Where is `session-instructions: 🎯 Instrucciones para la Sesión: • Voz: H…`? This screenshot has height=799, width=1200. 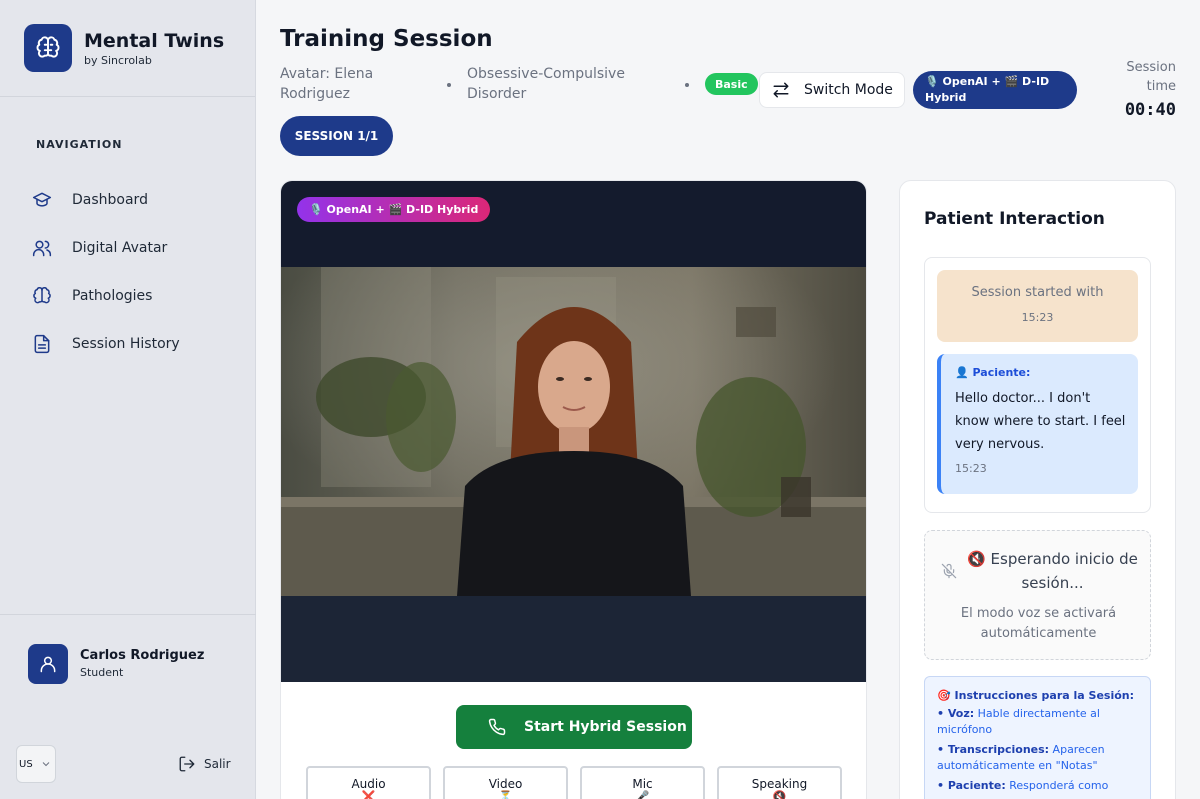 session-instructions: 🎯 Instrucciones para la Sesión: • Voz: H… is located at coordinates (1037, 737).